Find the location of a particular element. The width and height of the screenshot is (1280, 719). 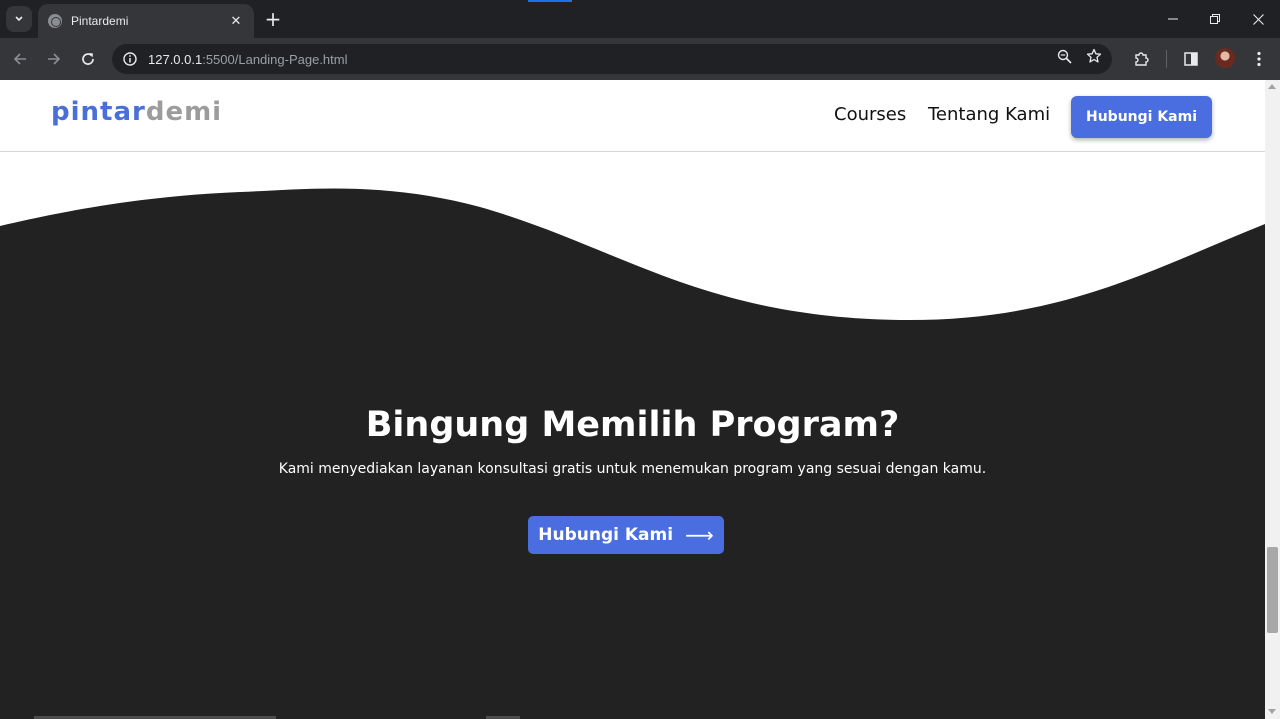

minimize-button is located at coordinates (1173, 19).